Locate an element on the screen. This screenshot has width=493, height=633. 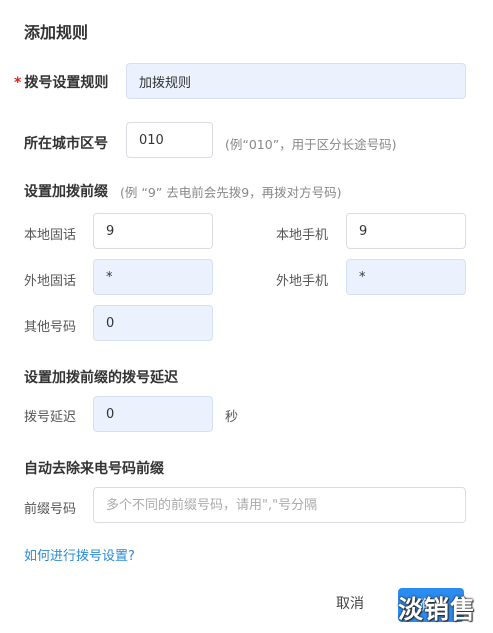
other-number-label: 其他号码 is located at coordinates (50, 327).